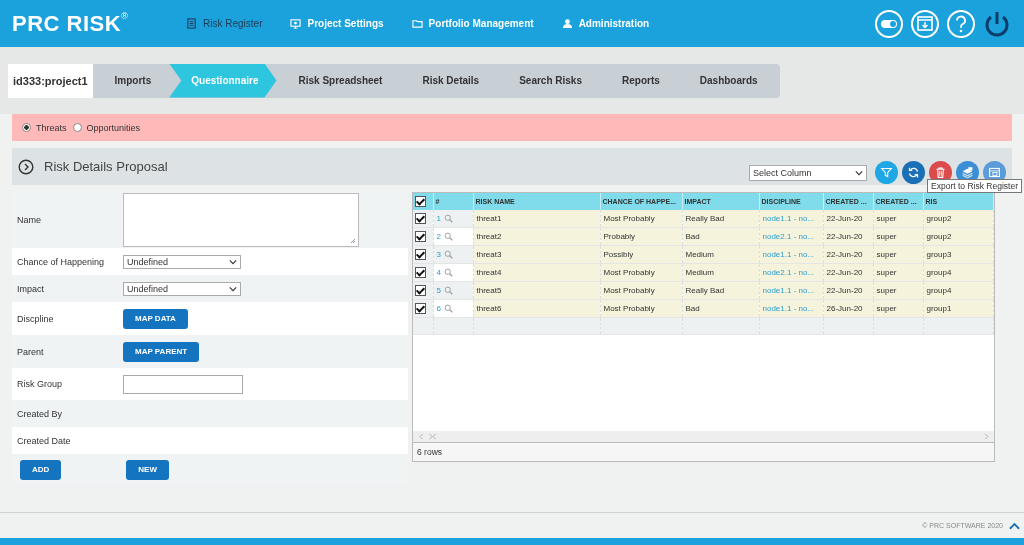  What do you see at coordinates (438, 308) in the screenshot?
I see `row-number-link: 6` at bounding box center [438, 308].